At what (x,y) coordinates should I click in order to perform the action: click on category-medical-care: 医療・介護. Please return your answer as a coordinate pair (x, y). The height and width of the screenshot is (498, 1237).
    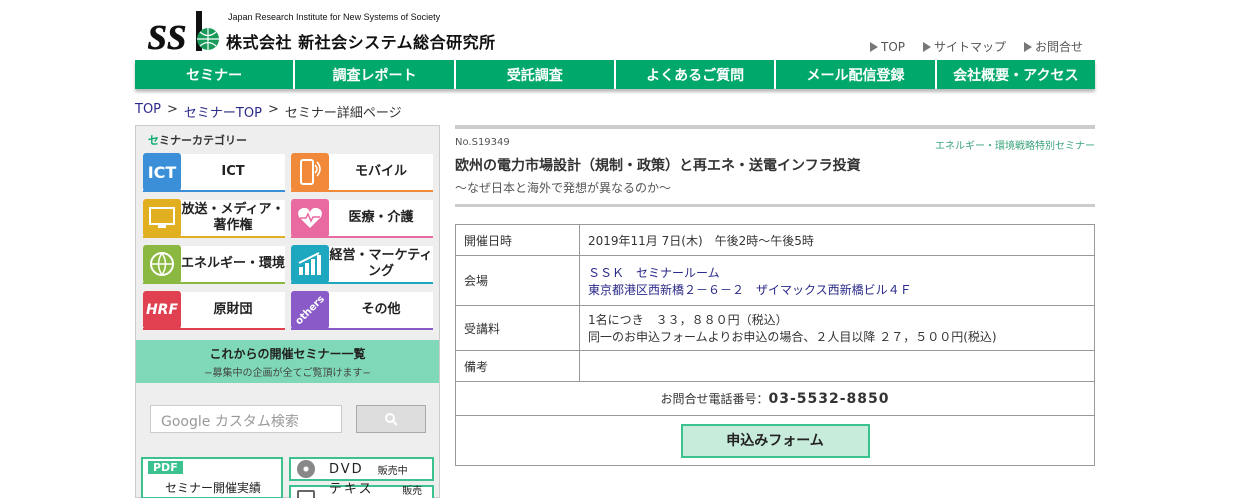
    Looking at the image, I should click on (362, 218).